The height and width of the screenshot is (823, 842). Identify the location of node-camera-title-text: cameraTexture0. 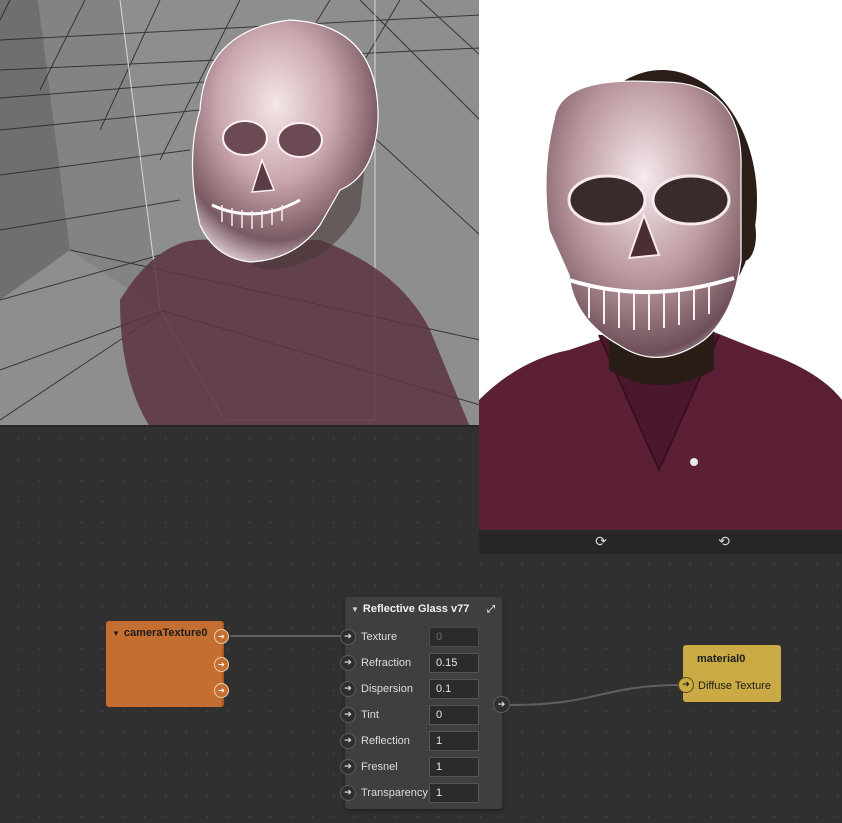
(165, 633).